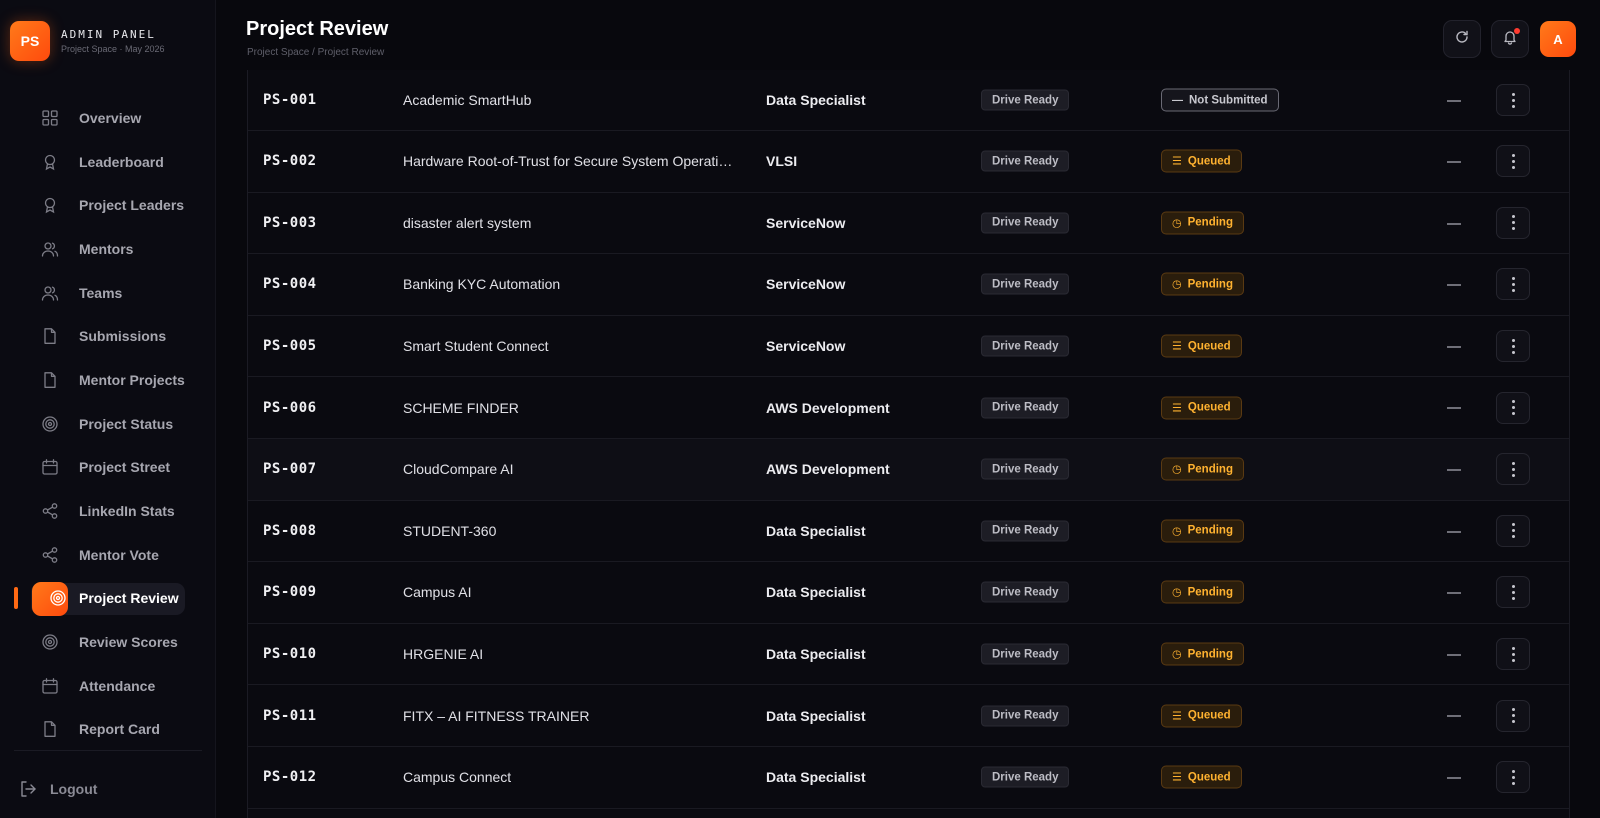 The width and height of the screenshot is (1600, 818). What do you see at coordinates (782, 161) in the screenshot?
I see `project-domain: VLSI` at bounding box center [782, 161].